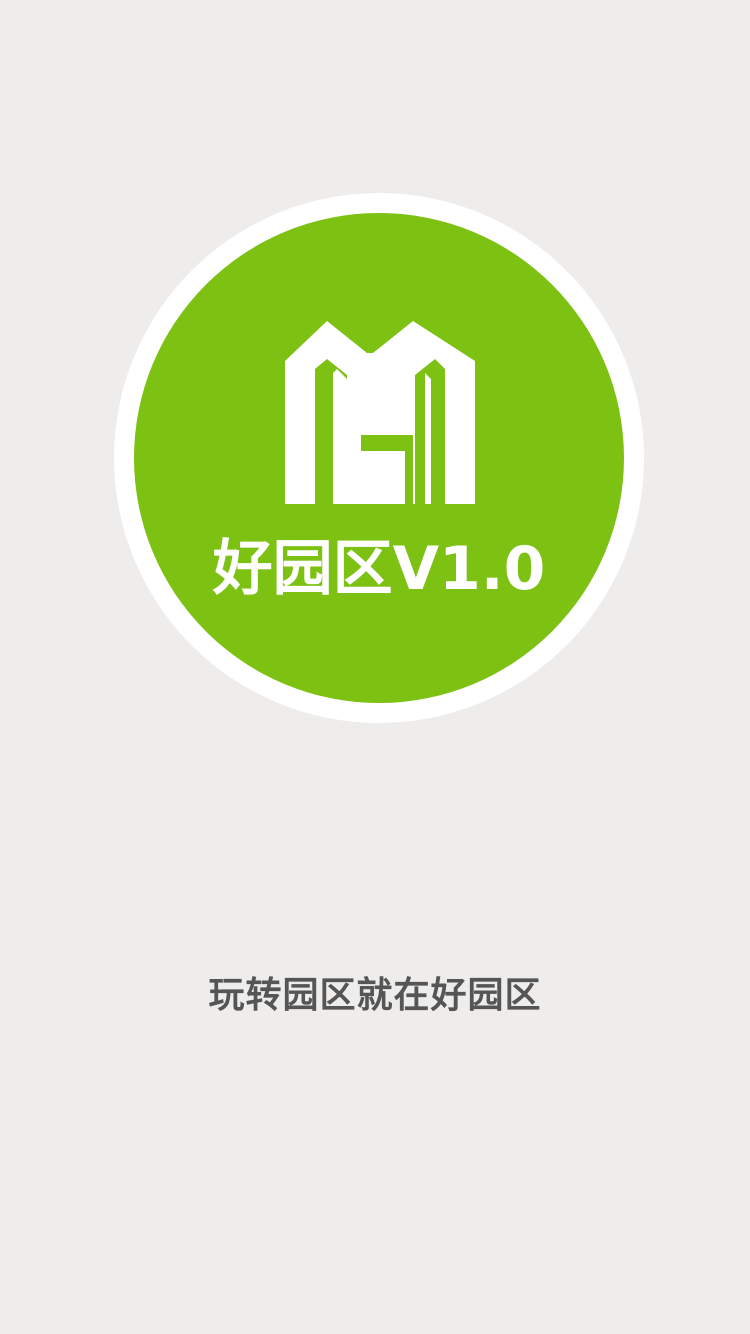  What do you see at coordinates (375, 995) in the screenshot?
I see `tagline: 玩转园区就在好园区` at bounding box center [375, 995].